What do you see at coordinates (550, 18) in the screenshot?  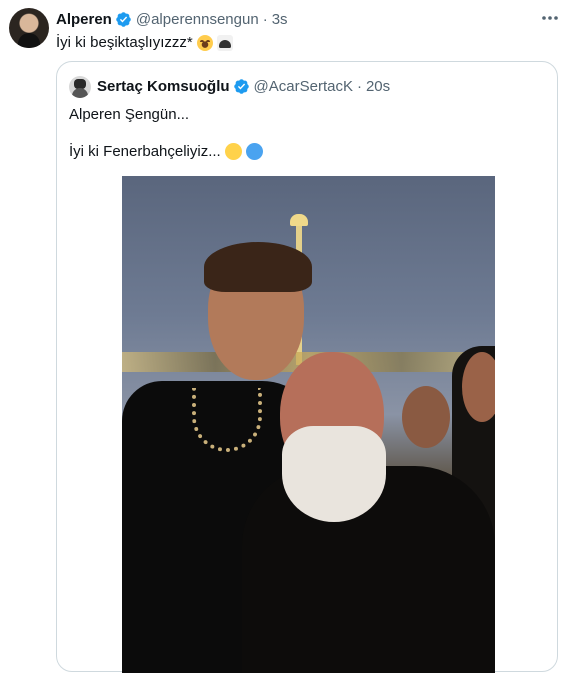 I see `more-options-icon` at bounding box center [550, 18].